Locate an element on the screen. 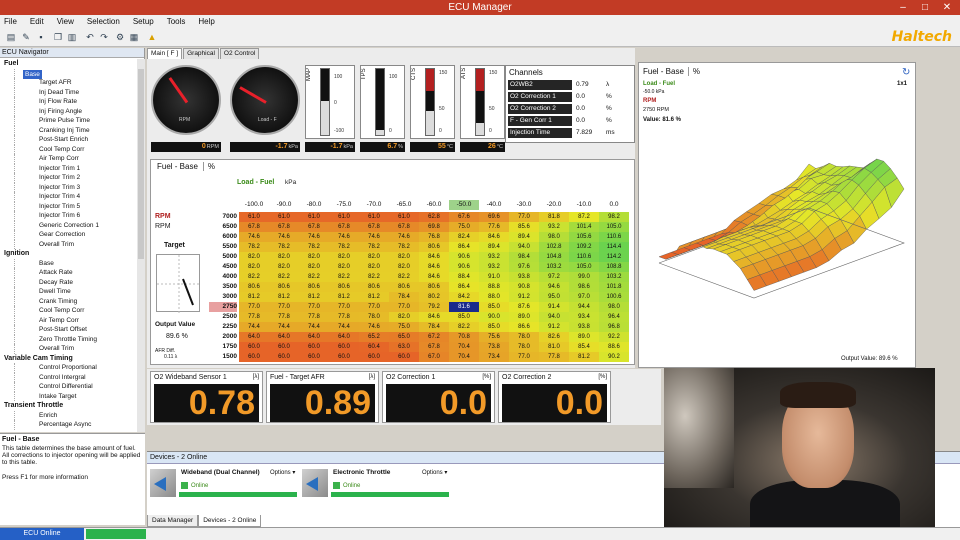 The image size is (960, 540). row-header: 2000 is located at coordinates (223, 337).